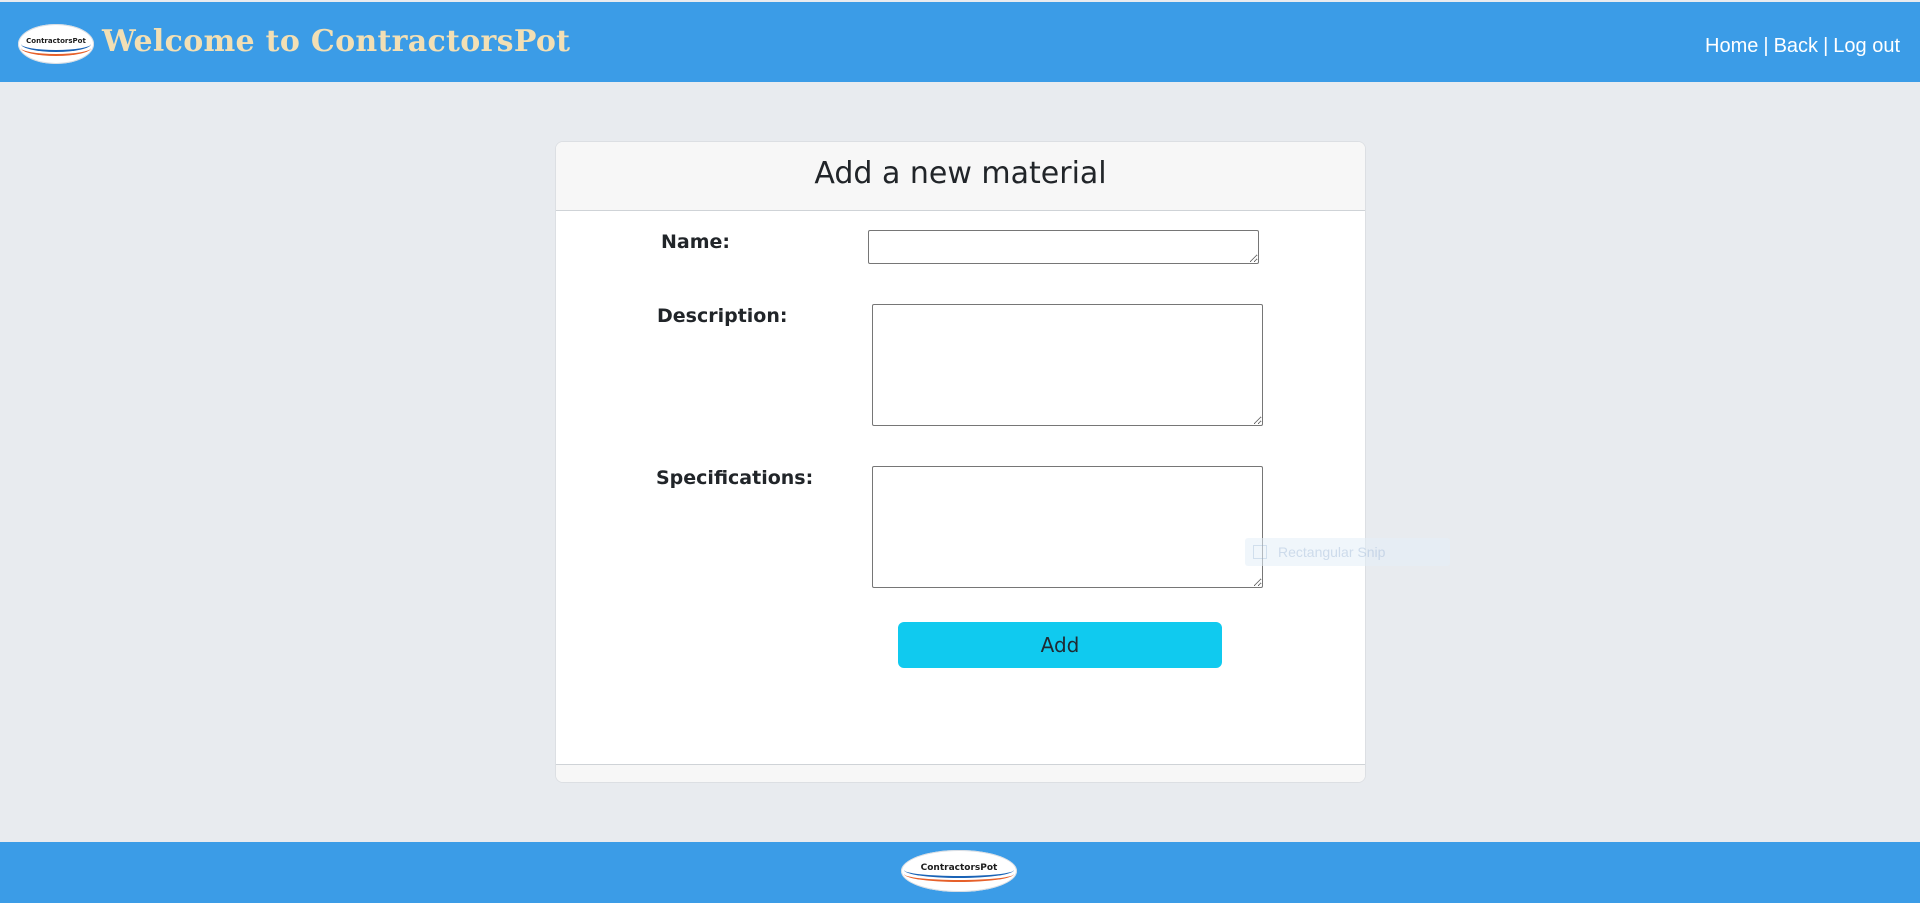  What do you see at coordinates (1060, 645) in the screenshot?
I see `add-button: Add` at bounding box center [1060, 645].